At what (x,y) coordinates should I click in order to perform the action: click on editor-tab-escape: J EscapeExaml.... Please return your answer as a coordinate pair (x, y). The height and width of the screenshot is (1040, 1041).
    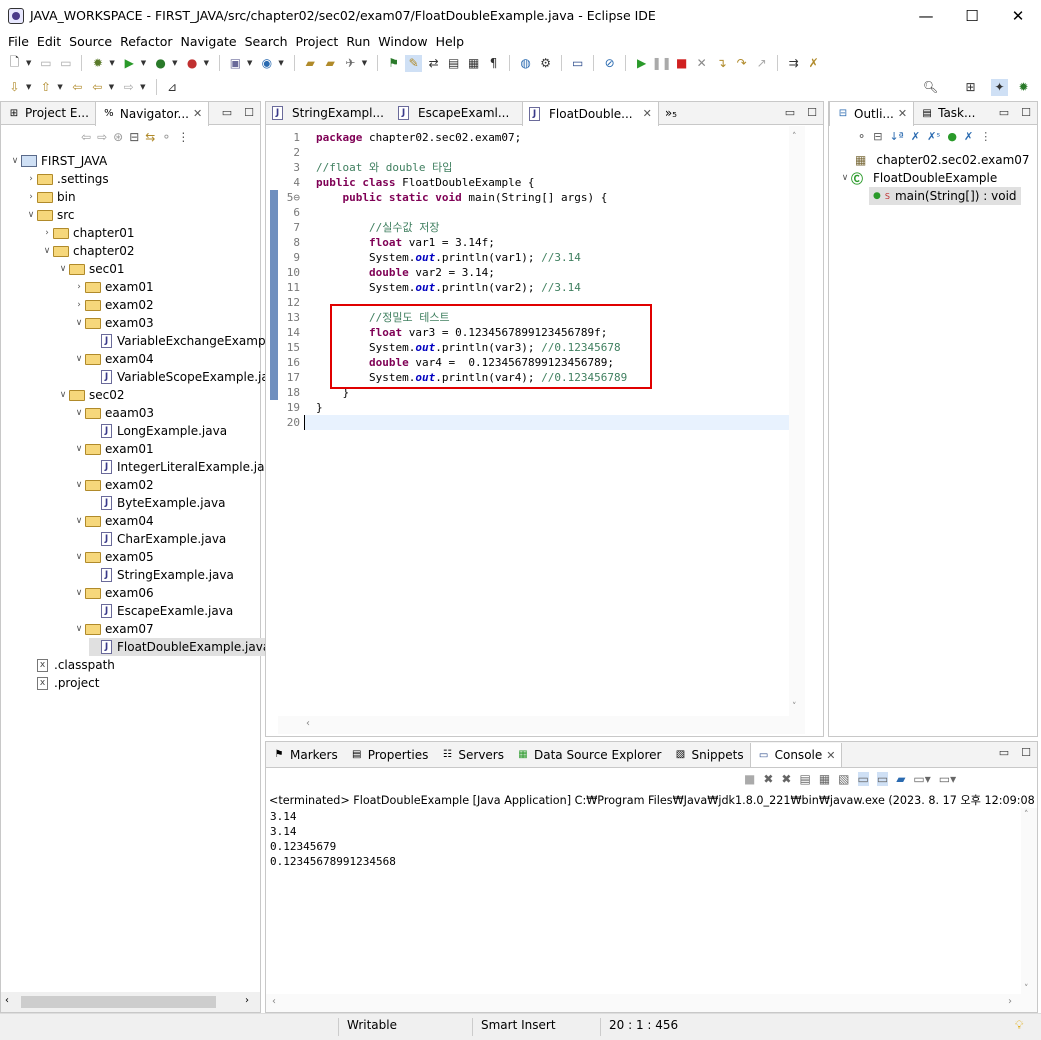
    Looking at the image, I should click on (457, 113).